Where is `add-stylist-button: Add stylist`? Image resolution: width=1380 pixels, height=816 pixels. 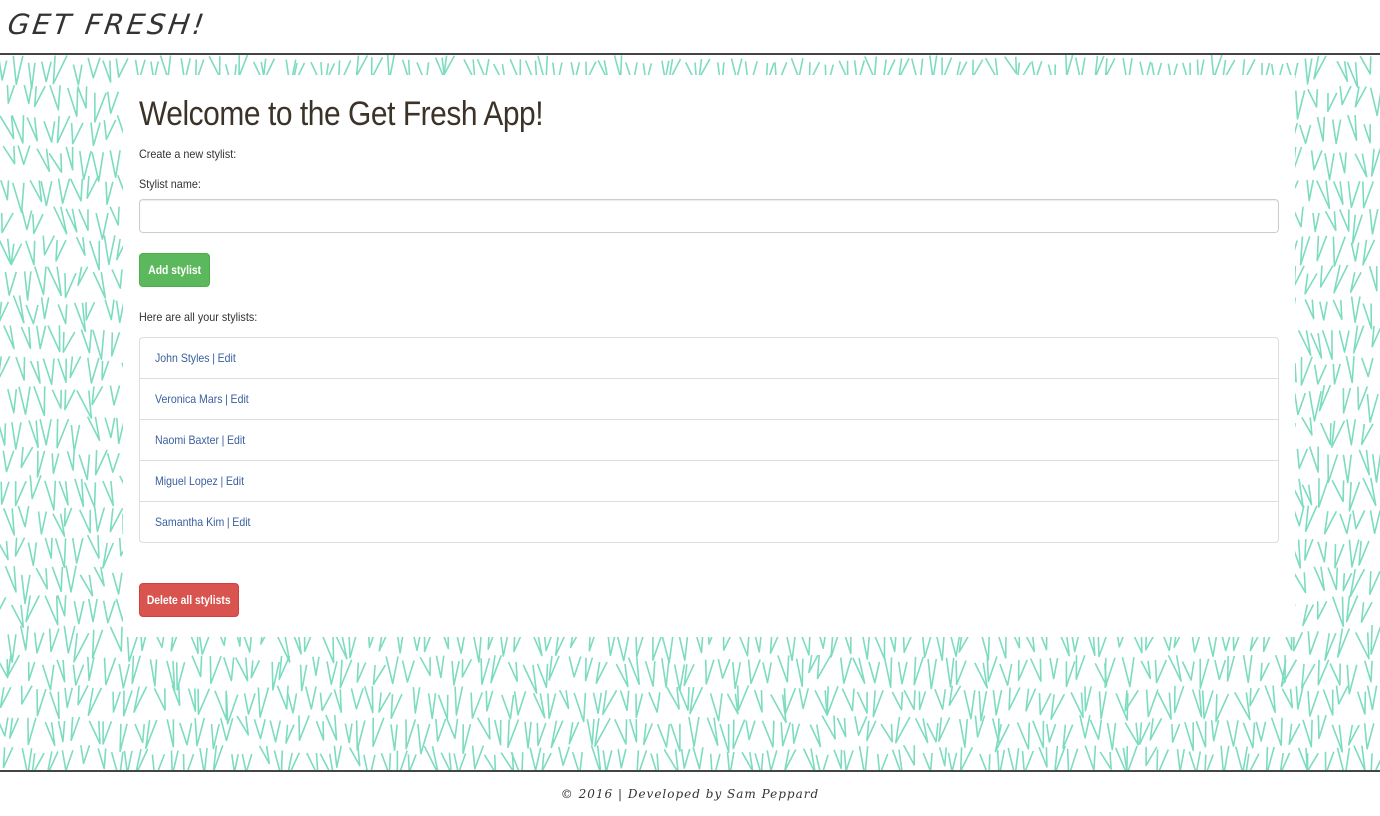 add-stylist-button: Add stylist is located at coordinates (174, 270).